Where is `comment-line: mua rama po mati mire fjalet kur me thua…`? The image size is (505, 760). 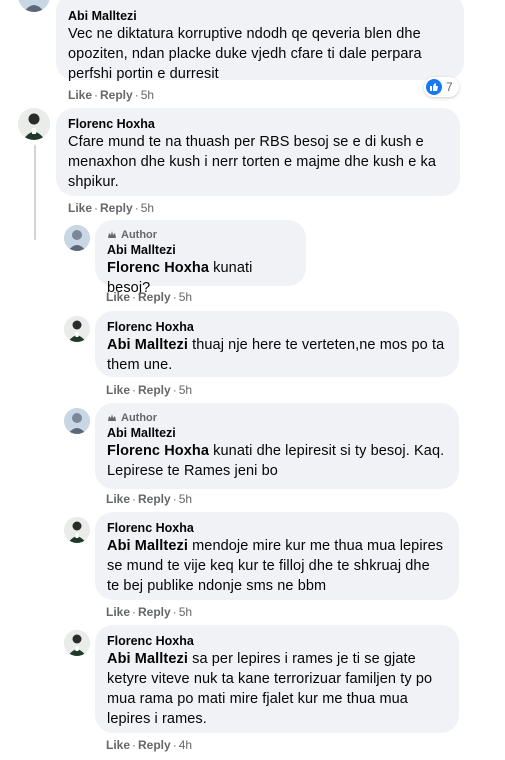
comment-line: mua rama po mati mire fjalet kur me thua… is located at coordinates (257, 699).